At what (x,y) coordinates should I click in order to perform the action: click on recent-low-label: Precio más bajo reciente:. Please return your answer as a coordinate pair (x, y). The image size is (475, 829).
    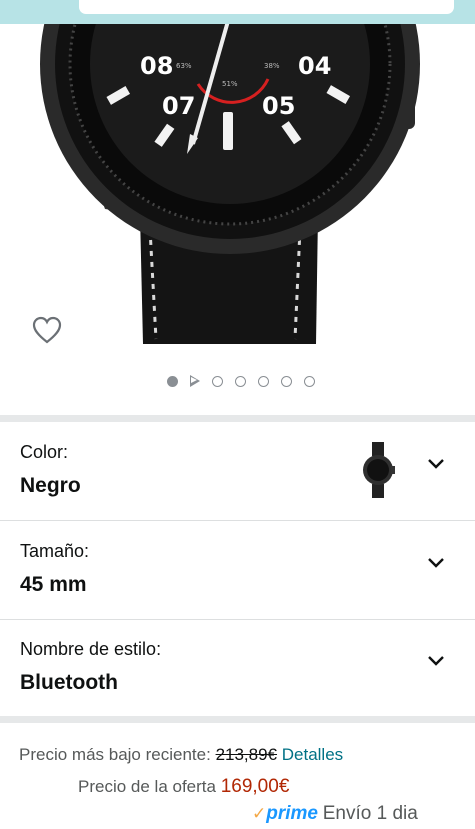
    Looking at the image, I should click on (115, 754).